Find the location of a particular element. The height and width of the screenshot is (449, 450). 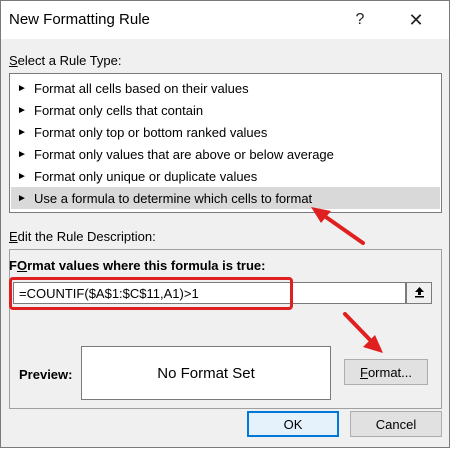

dialog-title: New Formatting Rule is located at coordinates (79, 19).